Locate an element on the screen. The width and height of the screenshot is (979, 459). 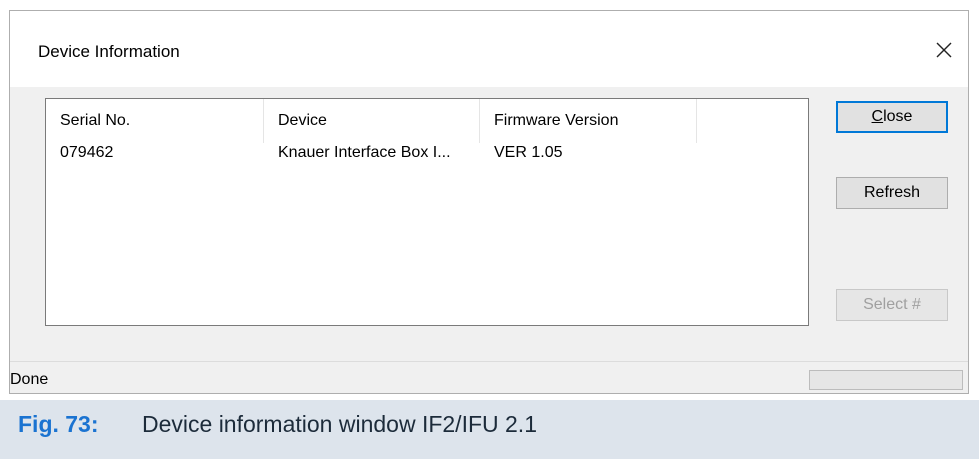
column-header-firmware: Firmware Version is located at coordinates (588, 121).